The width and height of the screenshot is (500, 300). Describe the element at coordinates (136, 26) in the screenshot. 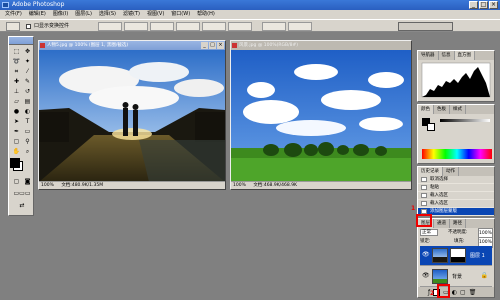

I see `align-middle-button` at that location.